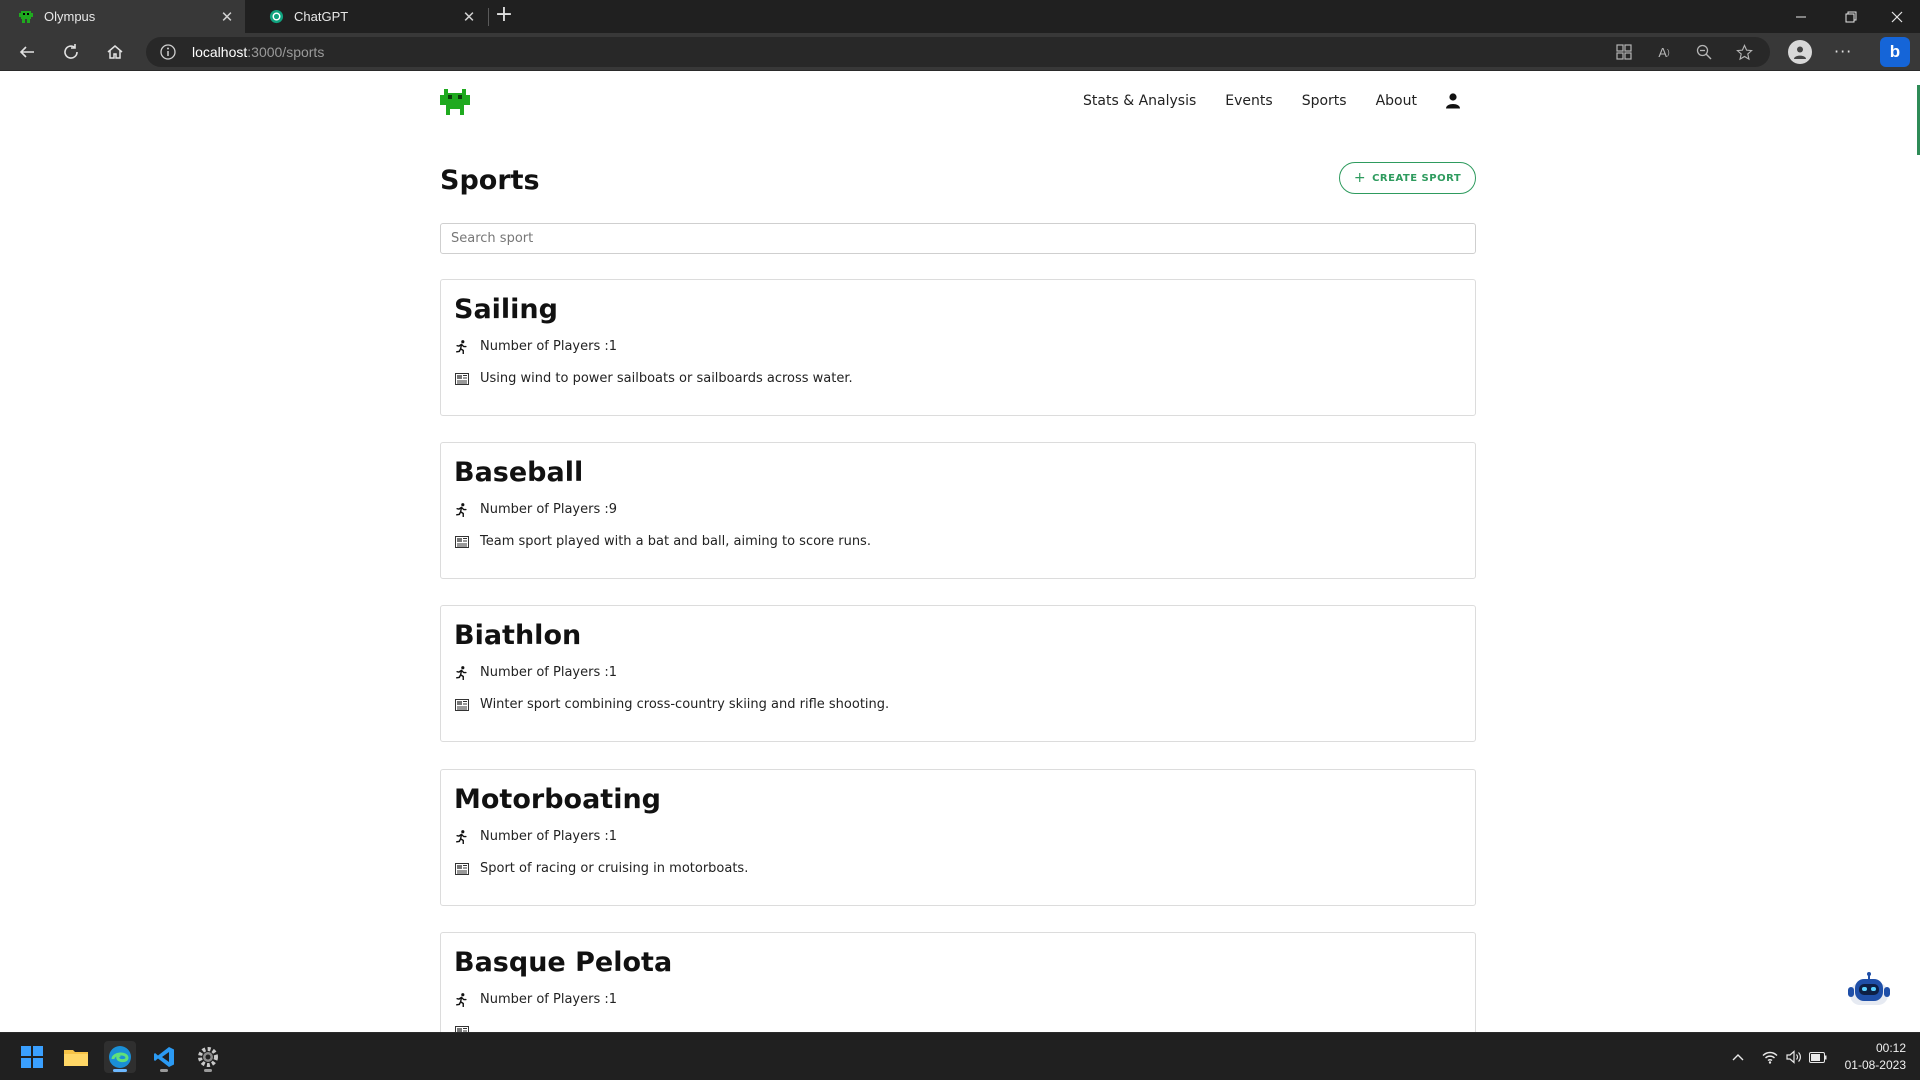  I want to click on olympus-logo-icon, so click(455, 102).